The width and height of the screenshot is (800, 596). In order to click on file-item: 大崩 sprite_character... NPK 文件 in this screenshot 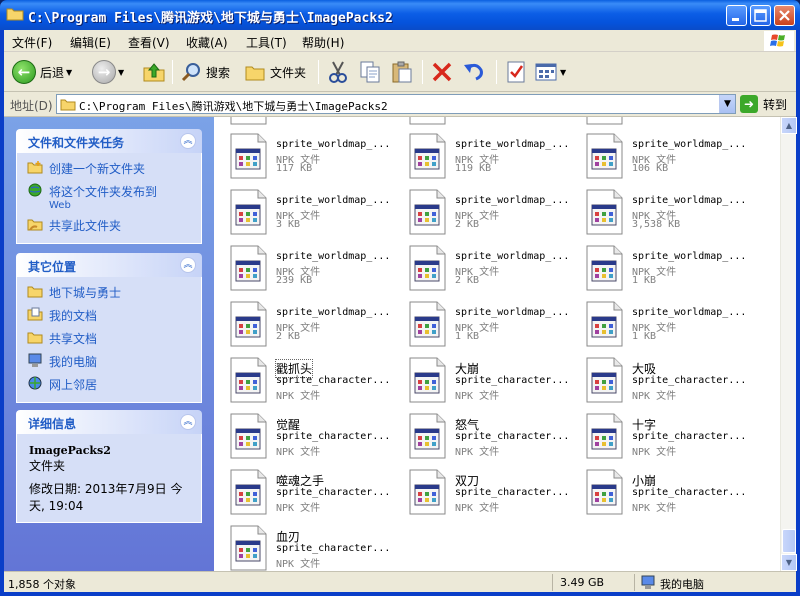, I will do `click(486, 377)`.